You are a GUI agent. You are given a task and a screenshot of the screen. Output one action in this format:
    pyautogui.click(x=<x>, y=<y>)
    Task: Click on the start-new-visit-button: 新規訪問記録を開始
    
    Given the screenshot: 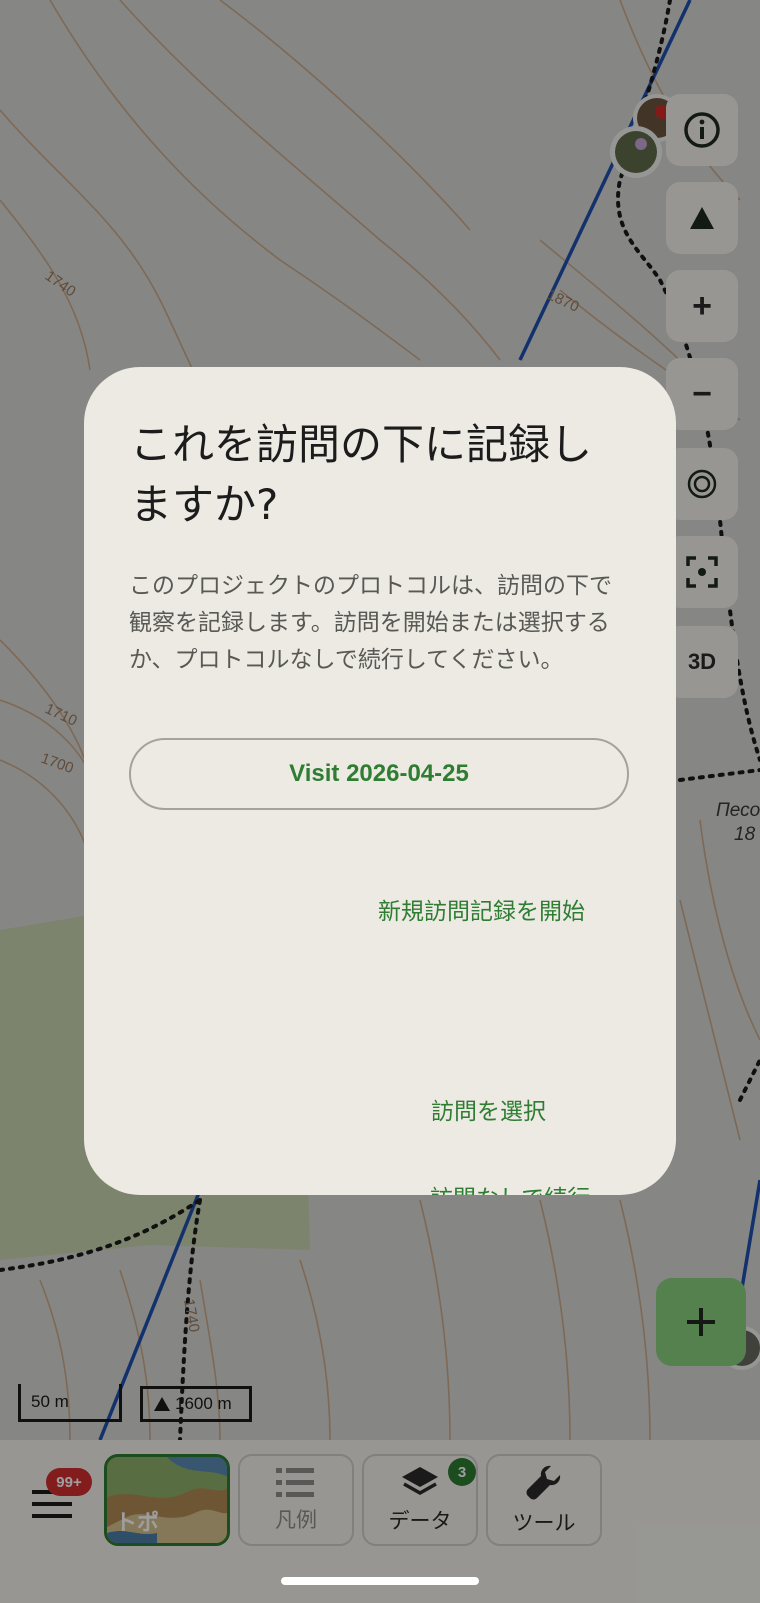 What is the action you would take?
    pyautogui.click(x=481, y=909)
    